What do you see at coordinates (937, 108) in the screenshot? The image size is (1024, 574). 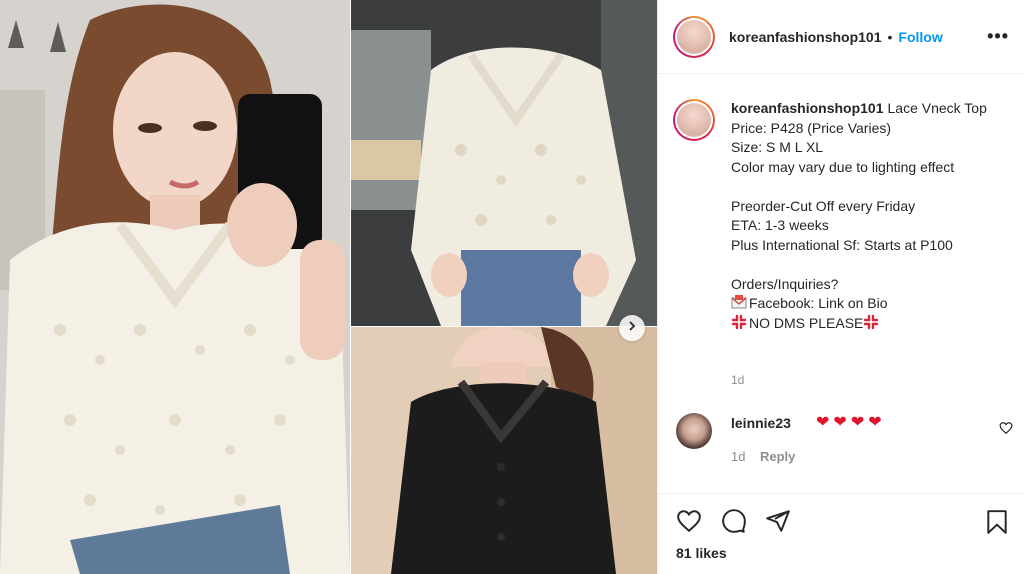 I see `caption-line: Lace Vneck Top` at bounding box center [937, 108].